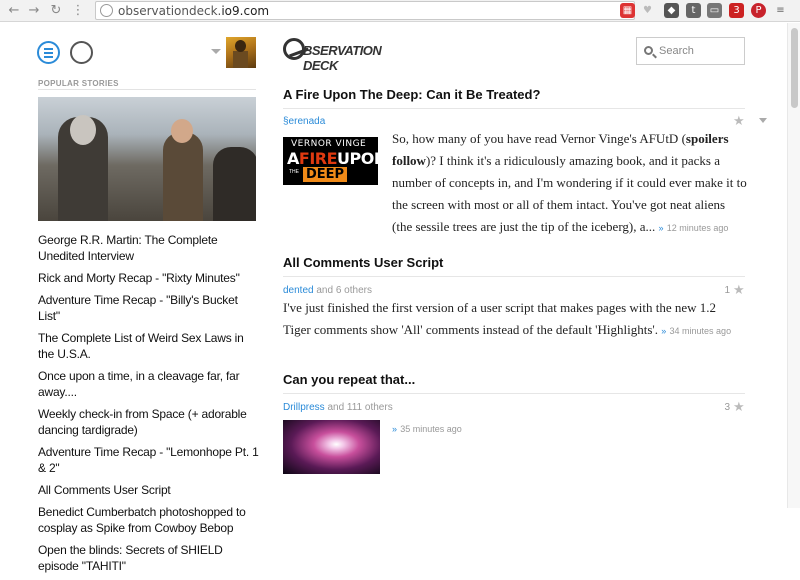  What do you see at coordinates (344, 290) in the screenshot?
I see `others-count: and 6 others` at bounding box center [344, 290].